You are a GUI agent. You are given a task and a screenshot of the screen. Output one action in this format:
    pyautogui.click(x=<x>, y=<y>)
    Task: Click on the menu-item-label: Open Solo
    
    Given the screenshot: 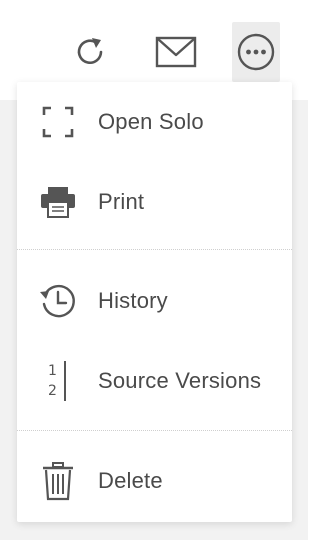 What is the action you would take?
    pyautogui.click(x=151, y=121)
    